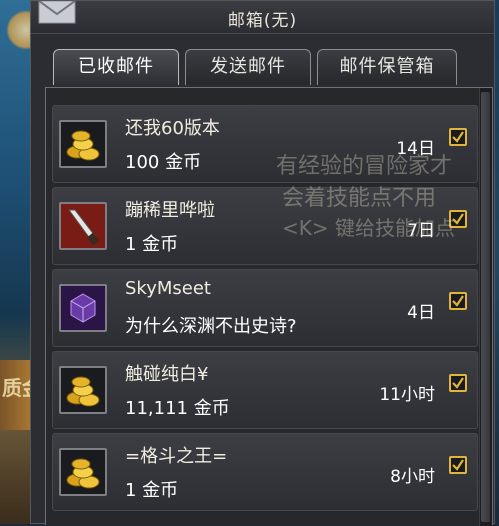 The image size is (499, 526). Describe the element at coordinates (407, 395) in the screenshot. I see `mail-expiry: 11小时` at that location.